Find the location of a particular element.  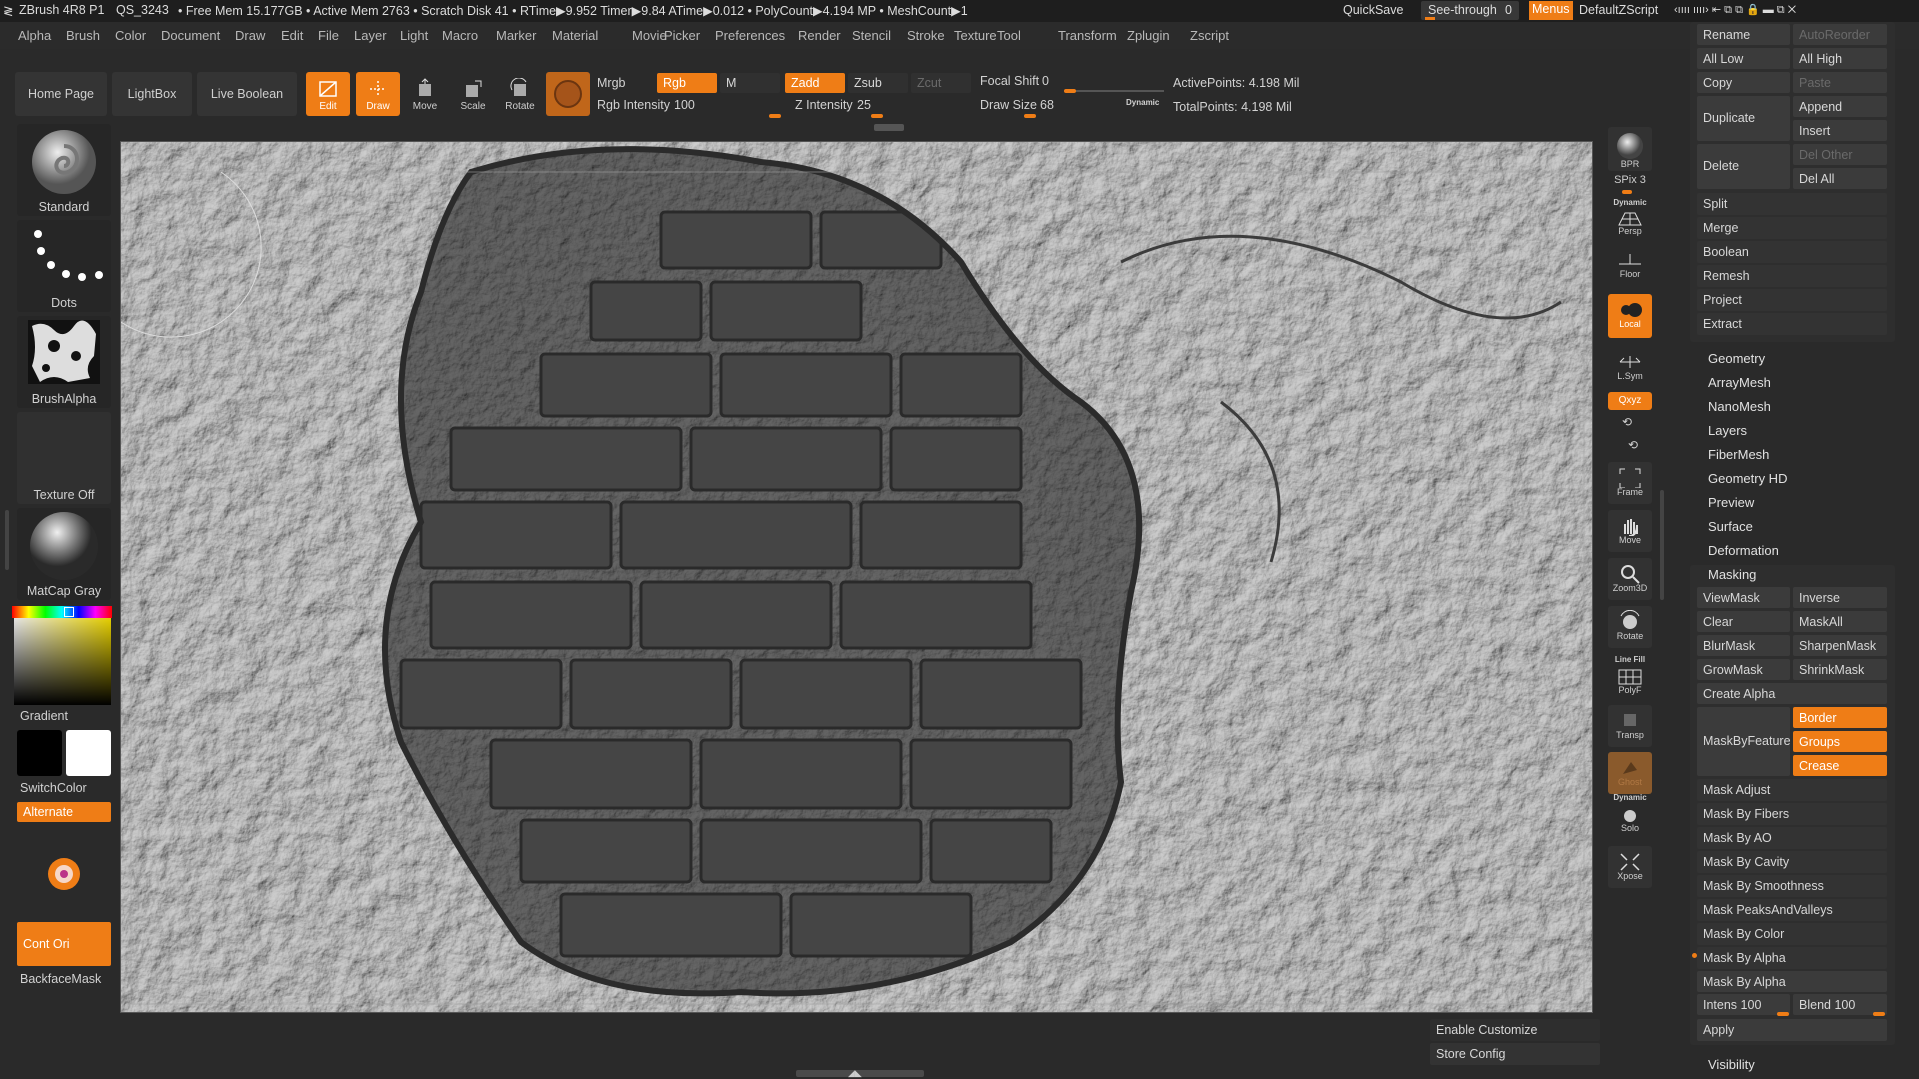

split-section: Split is located at coordinates (1792, 204).